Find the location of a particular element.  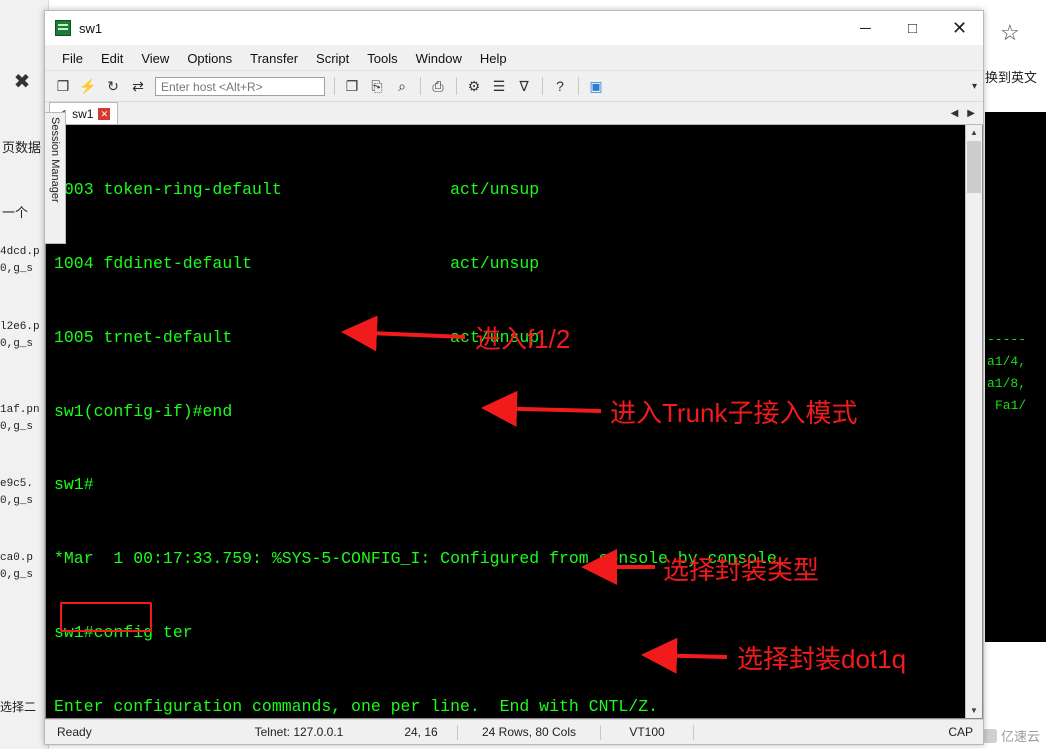

quick-connect-icon: ⚡ is located at coordinates (88, 86).